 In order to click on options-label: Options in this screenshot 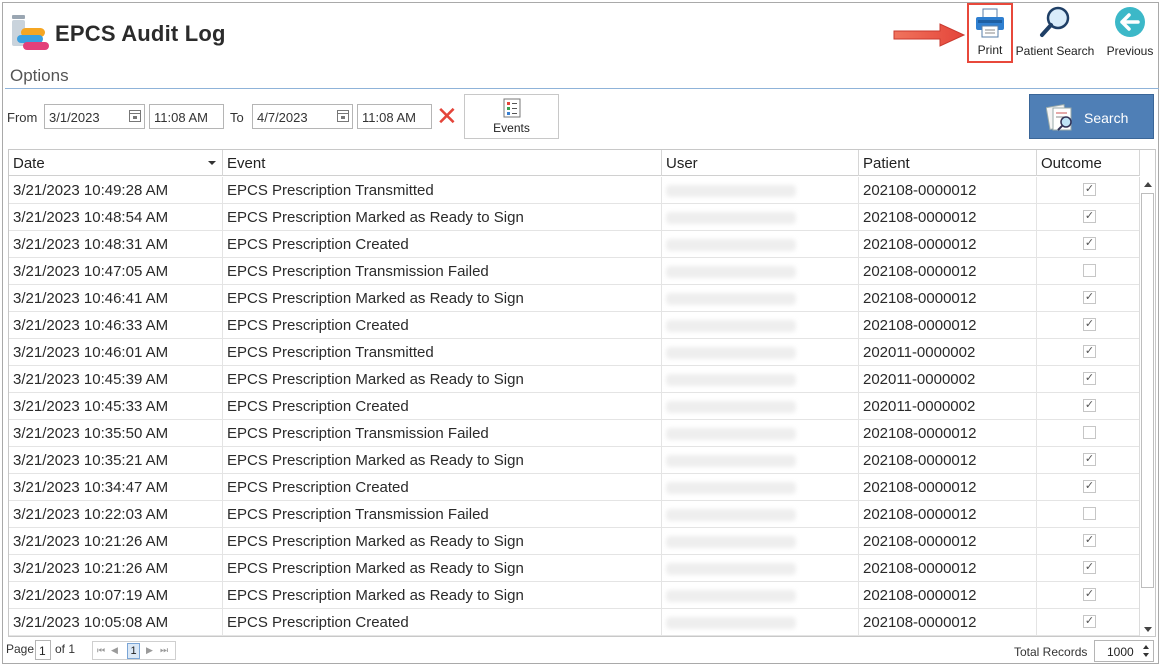, I will do `click(39, 76)`.